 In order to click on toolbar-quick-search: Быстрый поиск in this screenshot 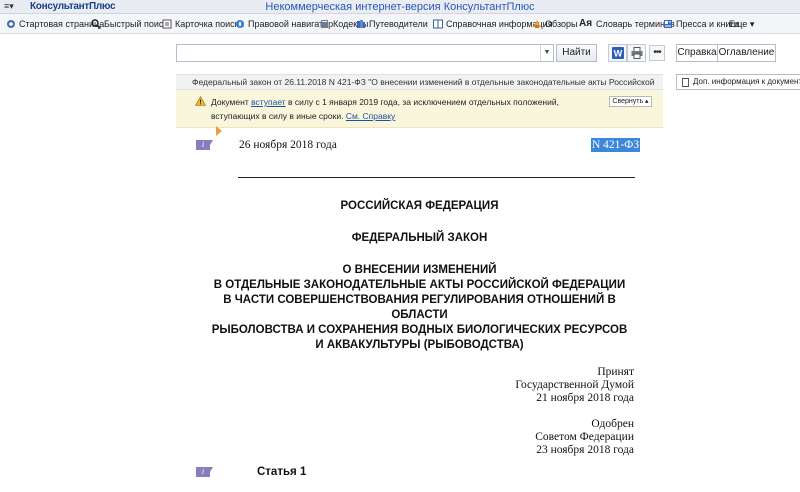, I will do `click(129, 24)`.